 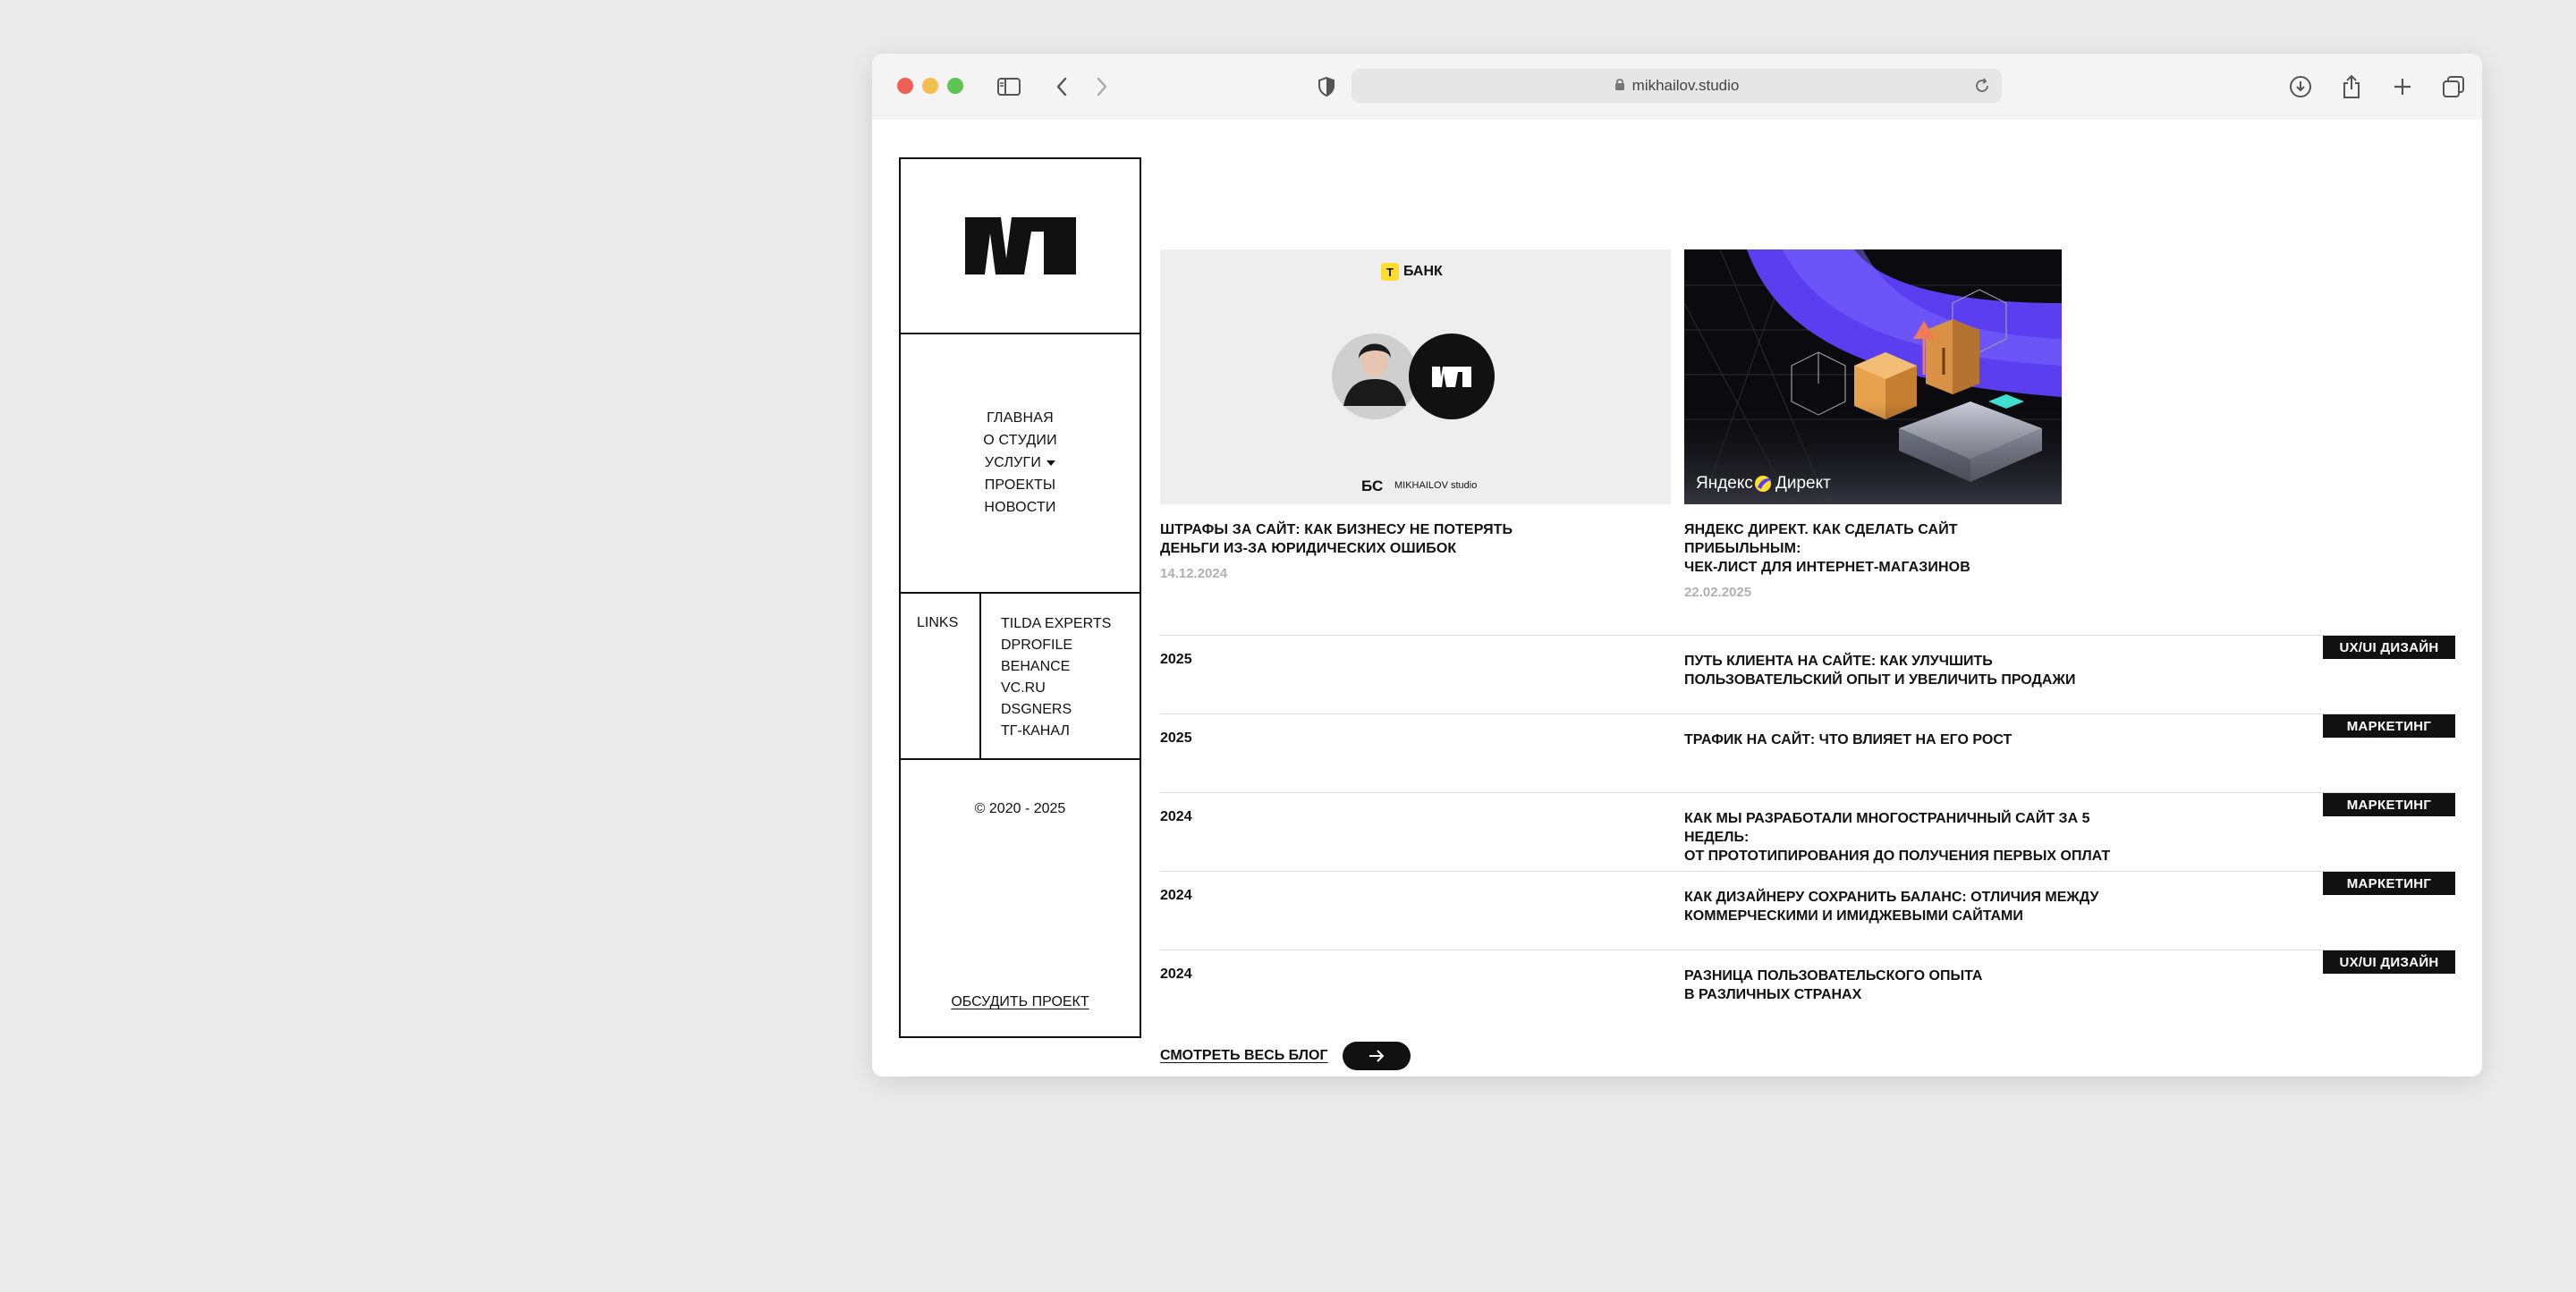 I want to click on nav-services: УСЛУГИ, so click(x=1020, y=463).